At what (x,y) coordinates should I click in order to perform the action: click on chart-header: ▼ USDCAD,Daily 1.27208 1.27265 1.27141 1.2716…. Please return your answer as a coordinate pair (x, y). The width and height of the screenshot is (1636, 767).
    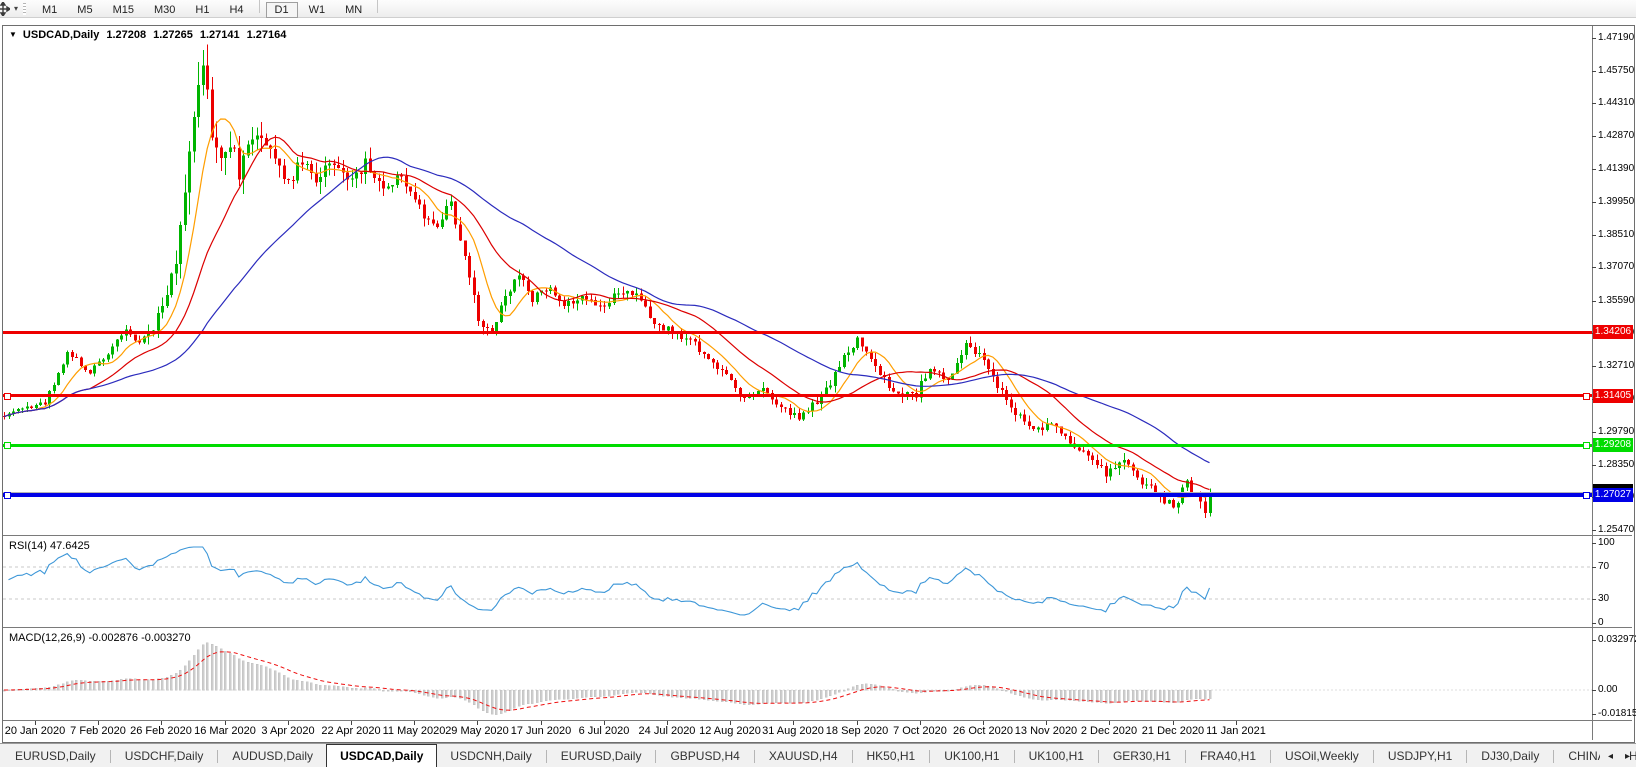
    Looking at the image, I should click on (147, 35).